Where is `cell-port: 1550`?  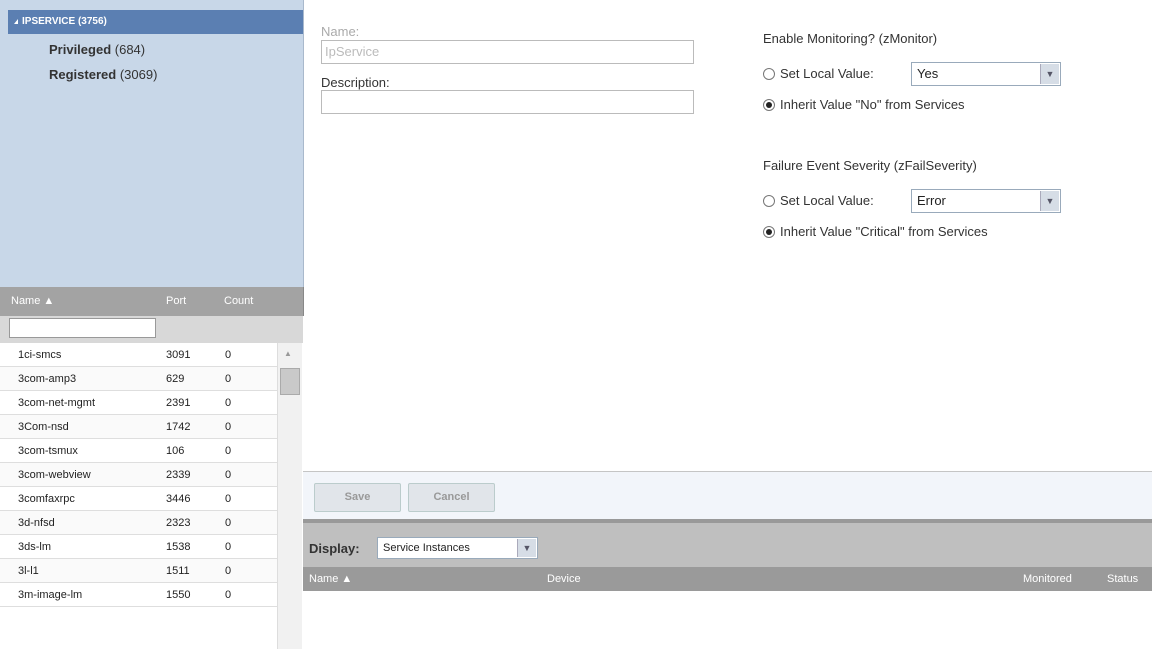
cell-port: 1550 is located at coordinates (178, 595).